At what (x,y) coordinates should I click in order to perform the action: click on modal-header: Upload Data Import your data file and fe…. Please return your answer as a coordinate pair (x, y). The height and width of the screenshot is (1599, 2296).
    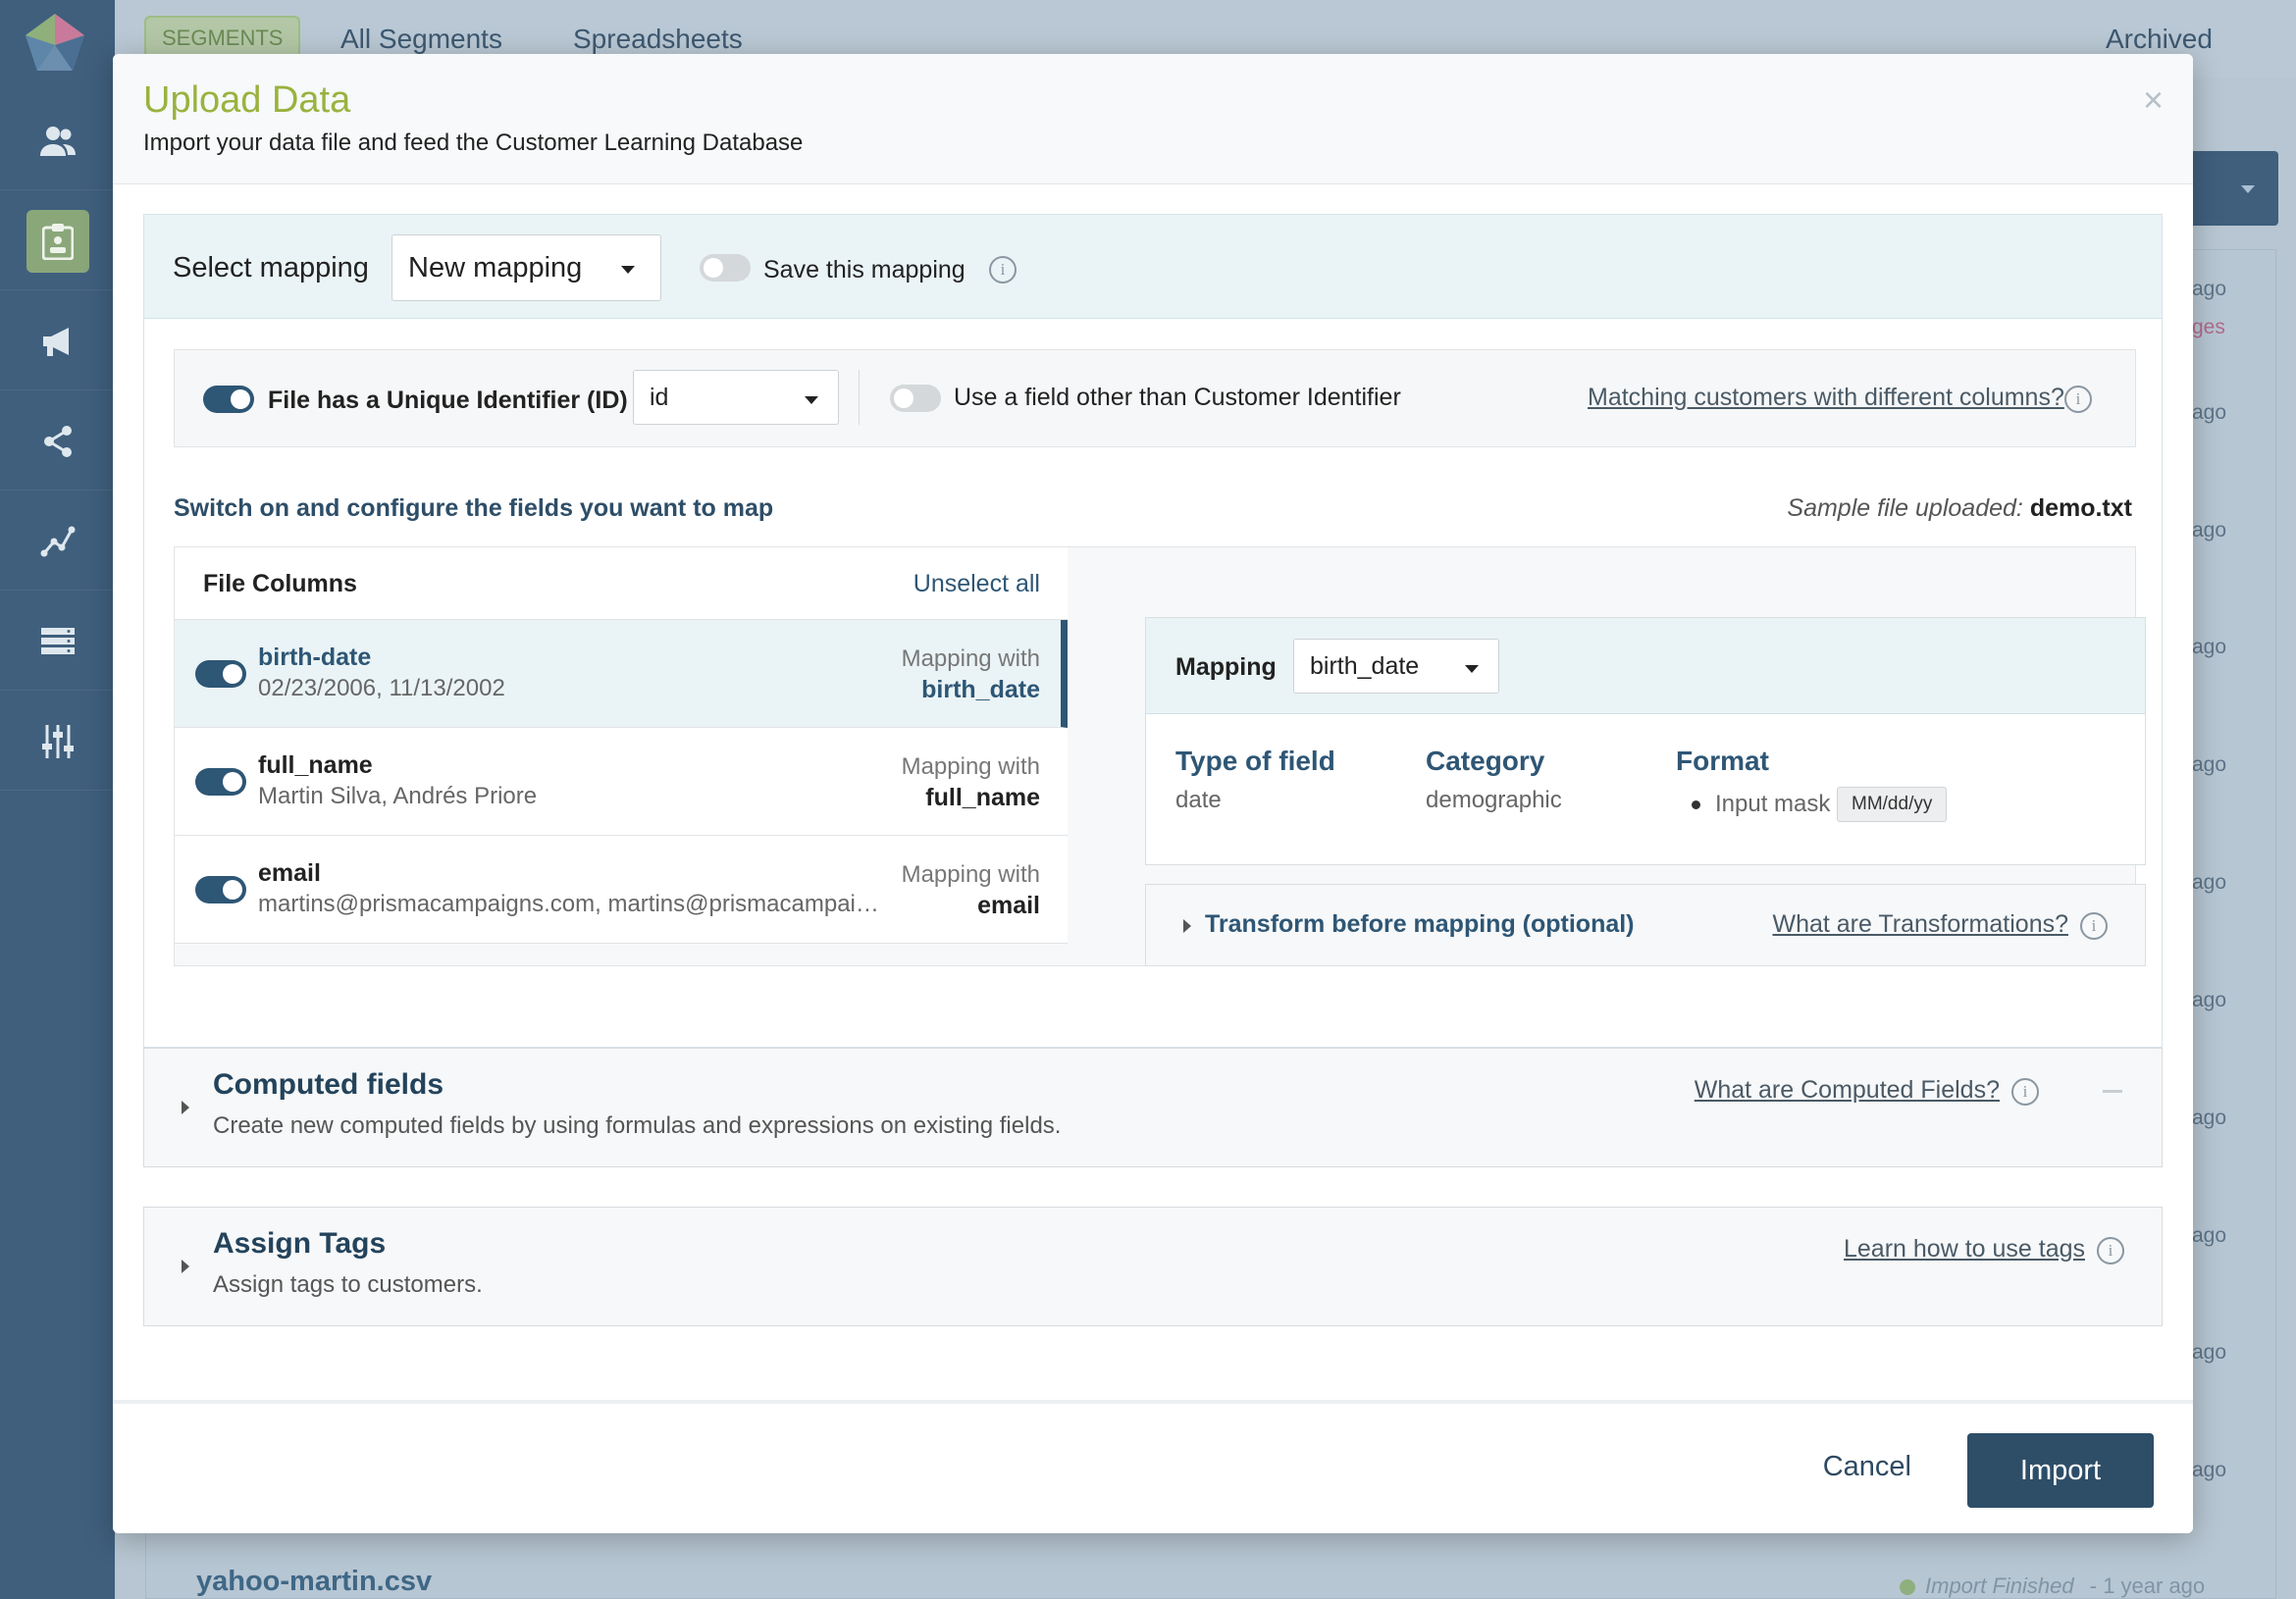
    Looking at the image, I should click on (1153, 119).